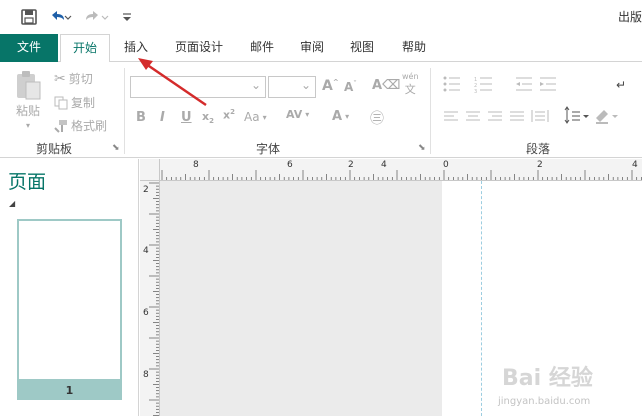  What do you see at coordinates (401, 175) in the screenshot?
I see `horizontal-ruler-ticks` at bounding box center [401, 175].